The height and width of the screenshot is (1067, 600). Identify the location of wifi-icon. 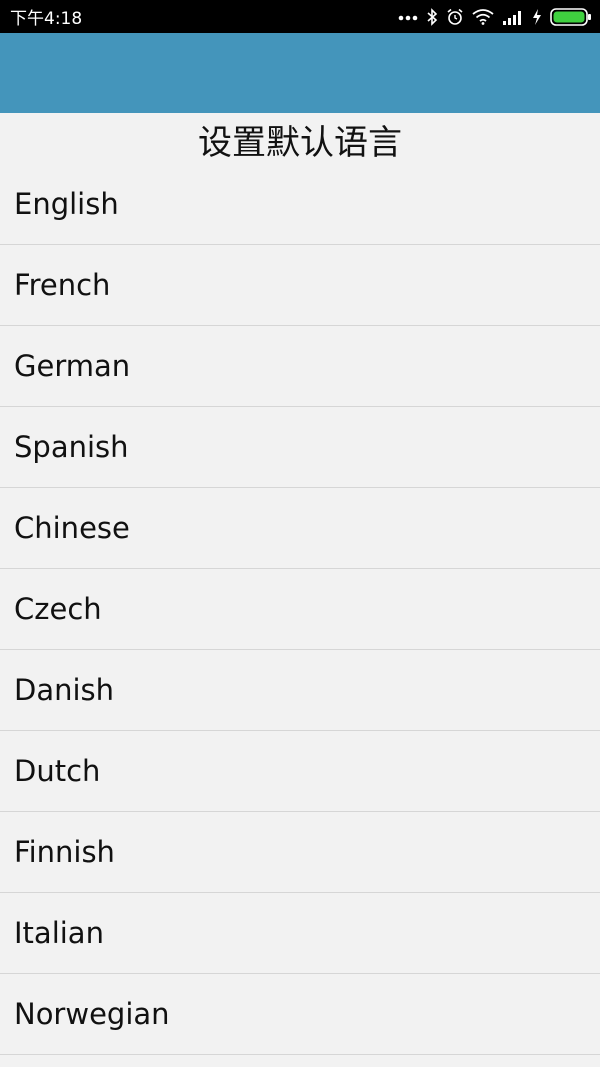
(483, 16).